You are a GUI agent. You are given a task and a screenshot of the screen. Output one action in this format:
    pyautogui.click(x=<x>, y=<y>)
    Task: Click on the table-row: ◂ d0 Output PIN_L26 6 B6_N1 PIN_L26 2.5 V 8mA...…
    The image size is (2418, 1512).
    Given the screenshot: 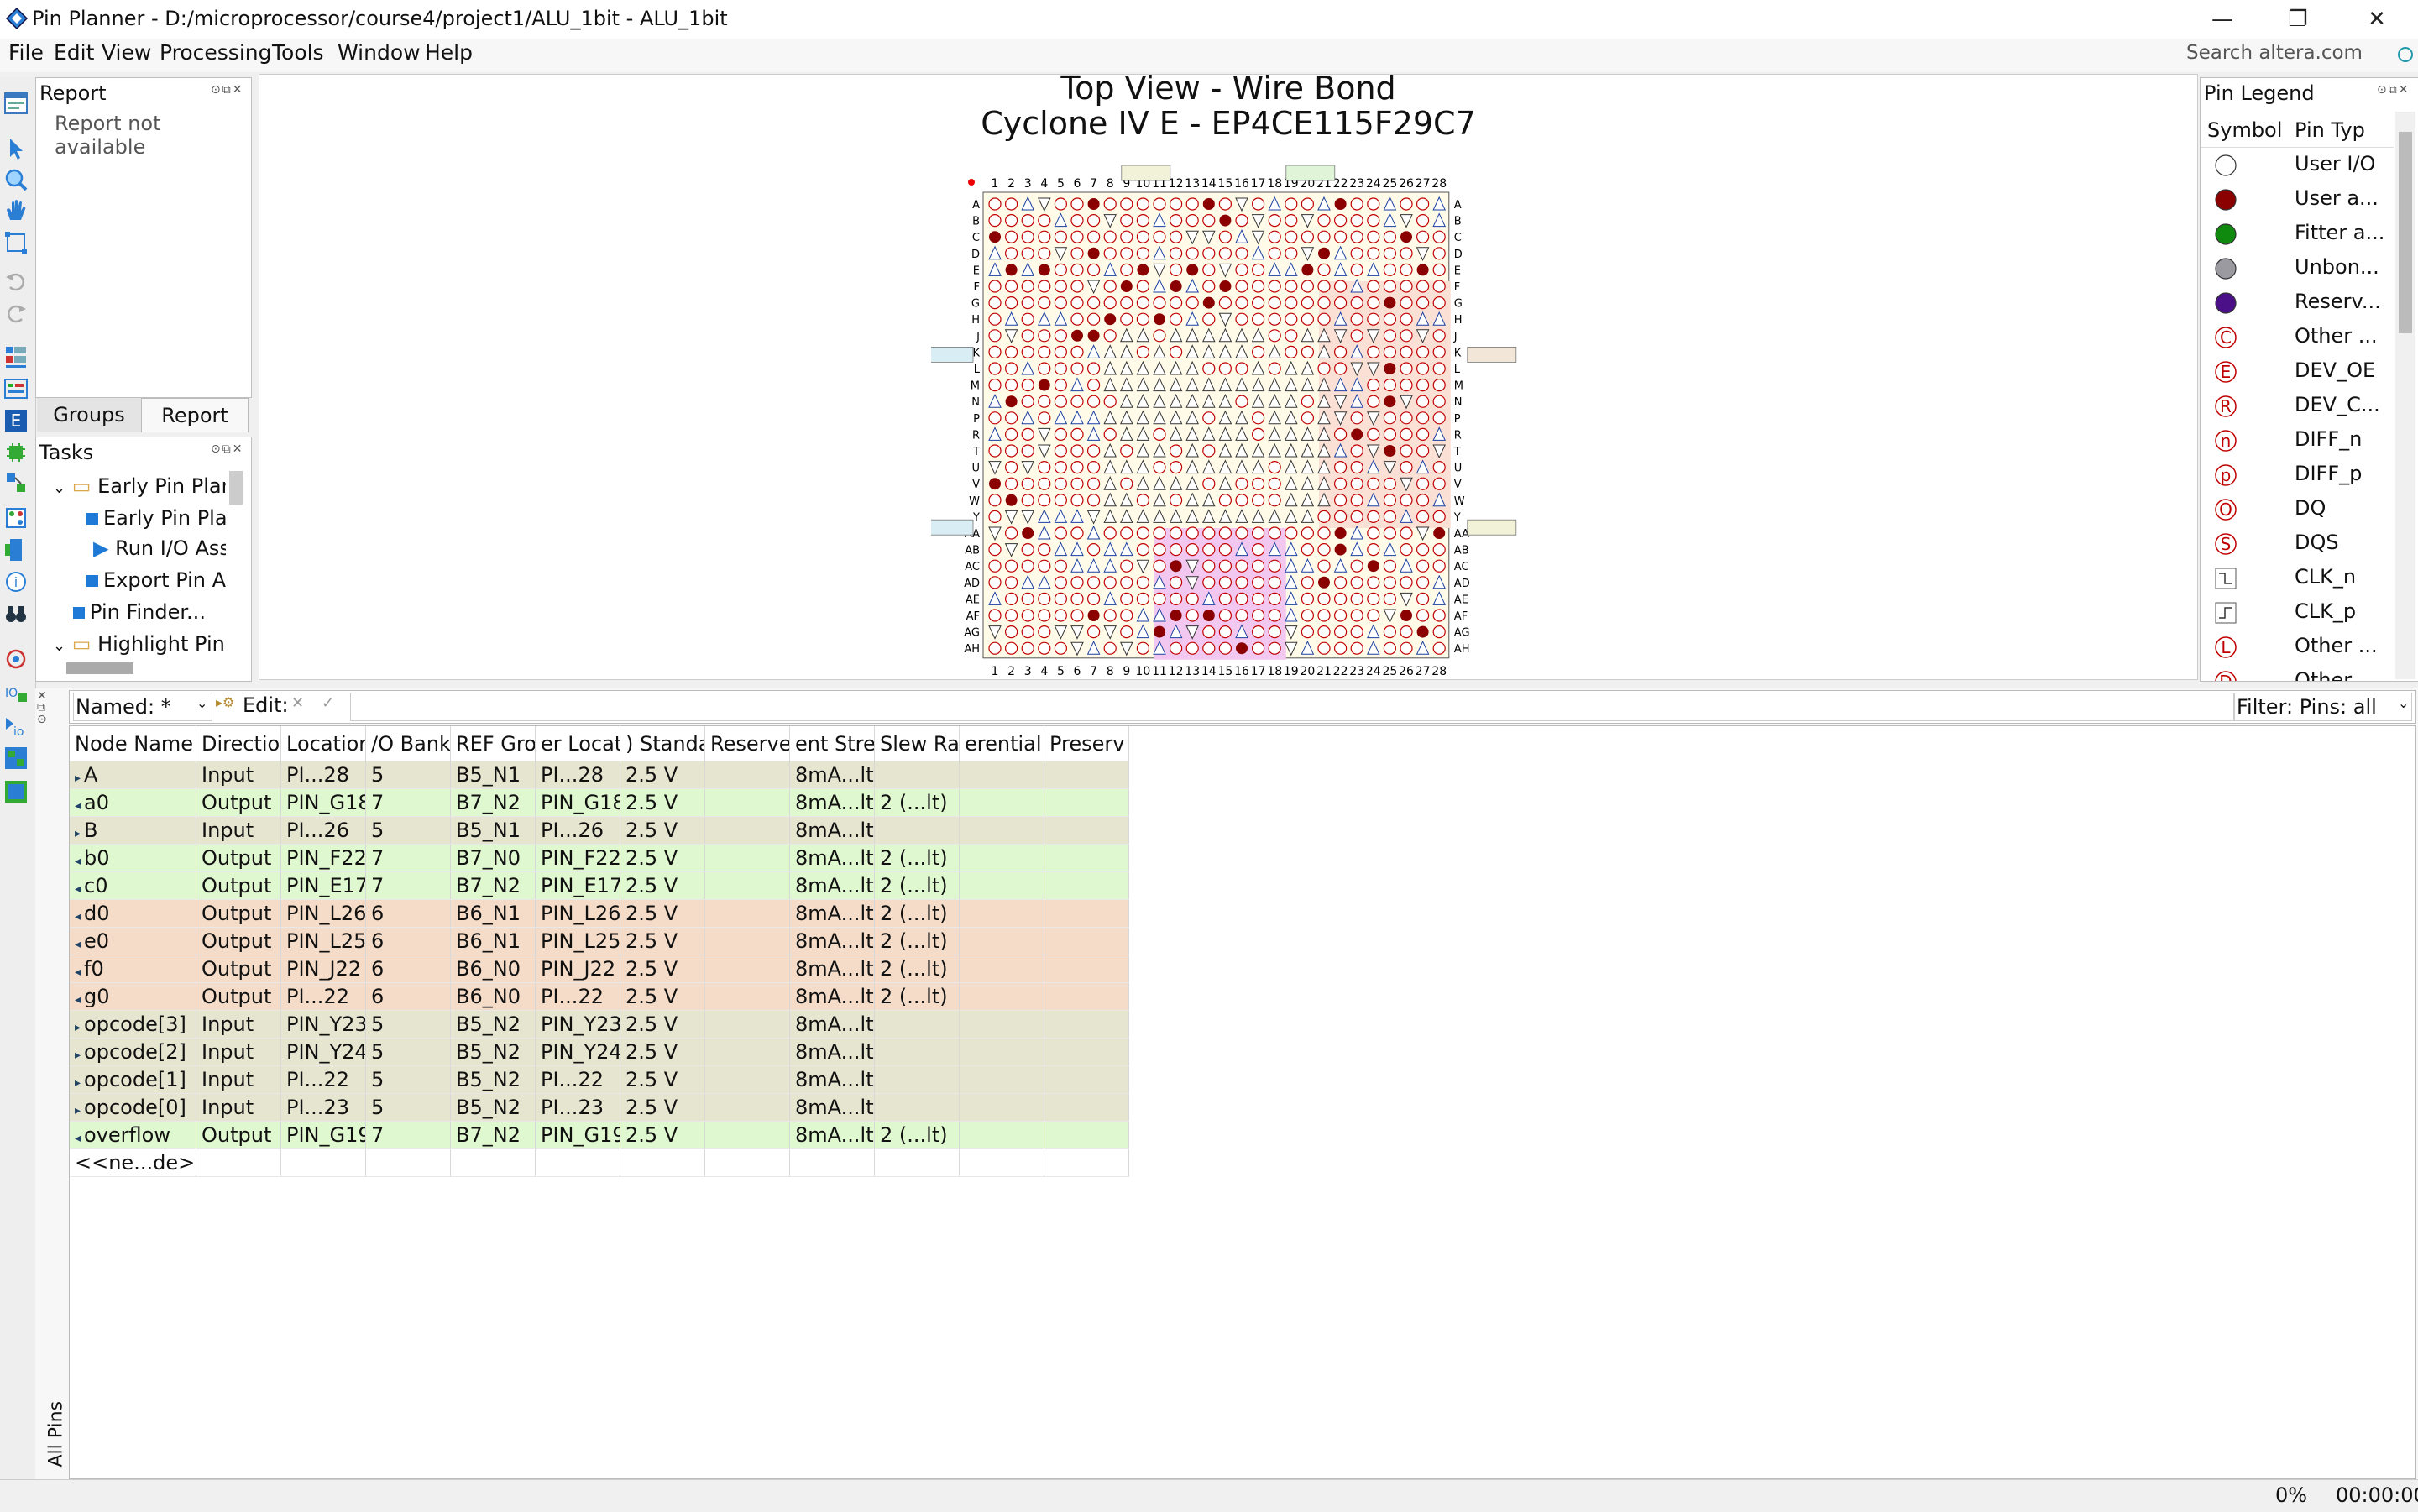 What is the action you would take?
    pyautogui.click(x=599, y=913)
    